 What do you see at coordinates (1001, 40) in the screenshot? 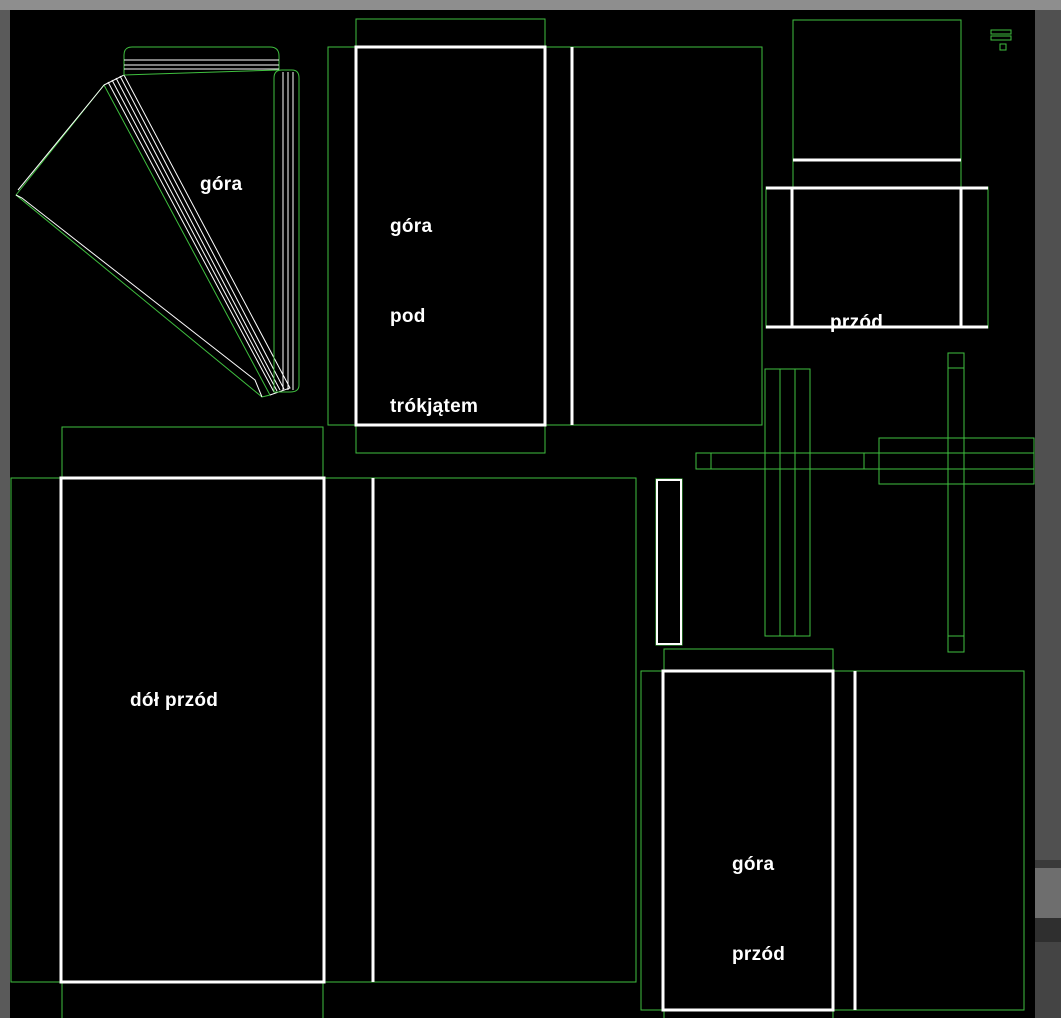
I see `uv-tiny-island-cluster` at bounding box center [1001, 40].